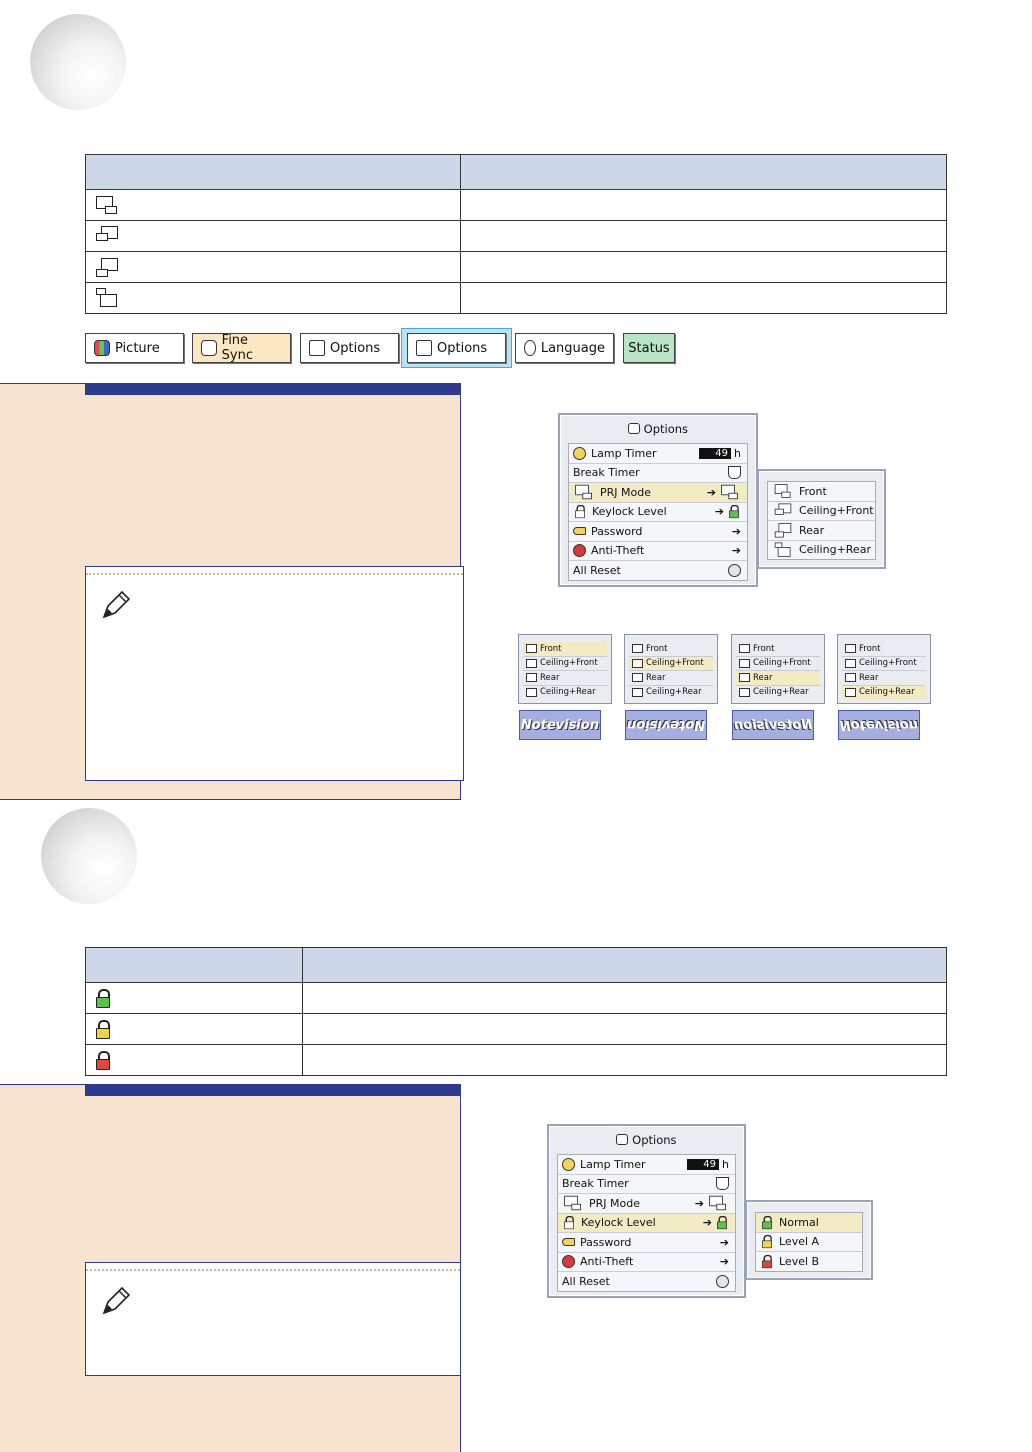 The width and height of the screenshot is (1032, 1452). Describe the element at coordinates (568, 1164) in the screenshot. I see `clock-icon` at that location.